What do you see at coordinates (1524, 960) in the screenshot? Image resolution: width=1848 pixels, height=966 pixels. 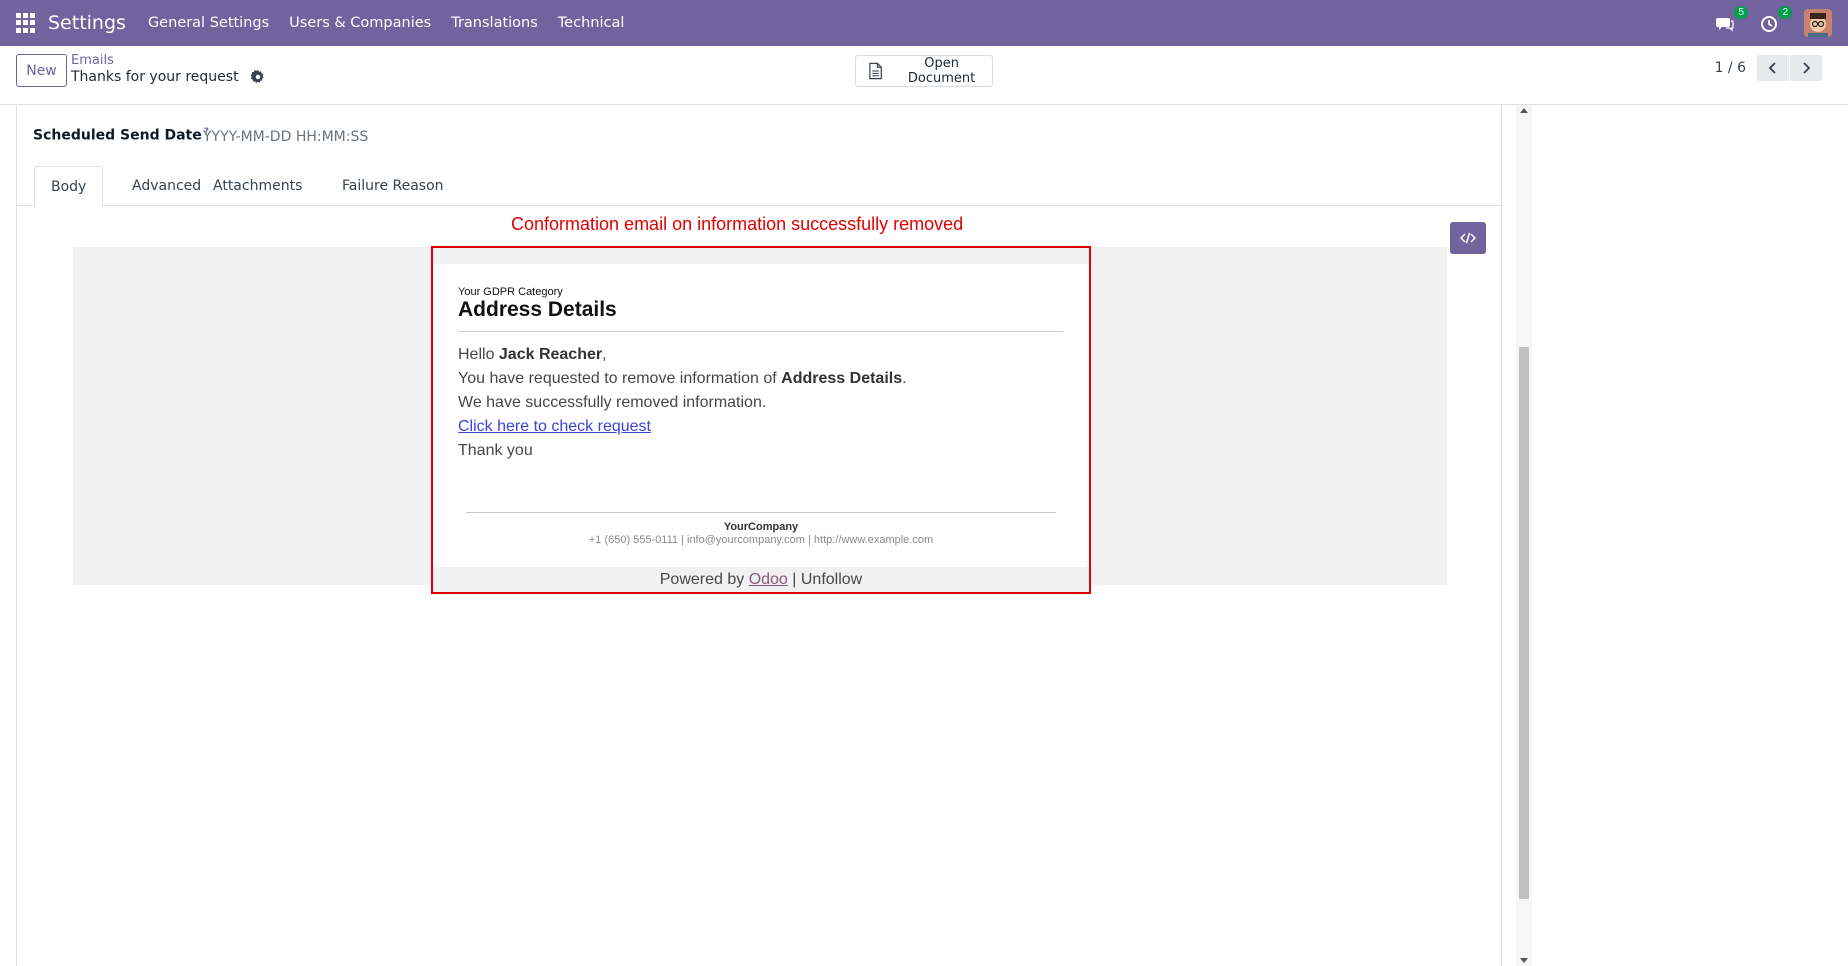 I see `scroll-down-arrow-icon` at bounding box center [1524, 960].